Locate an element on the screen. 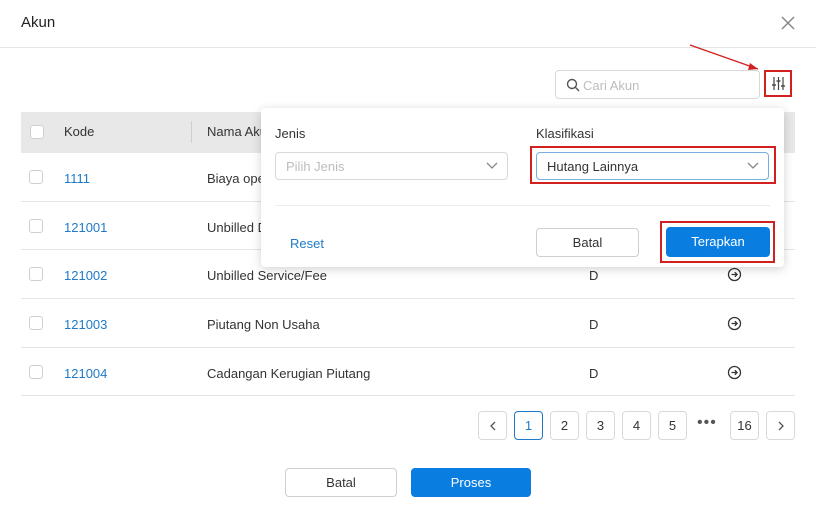 This screenshot has height=517, width=816. search-icon is located at coordinates (573, 85).